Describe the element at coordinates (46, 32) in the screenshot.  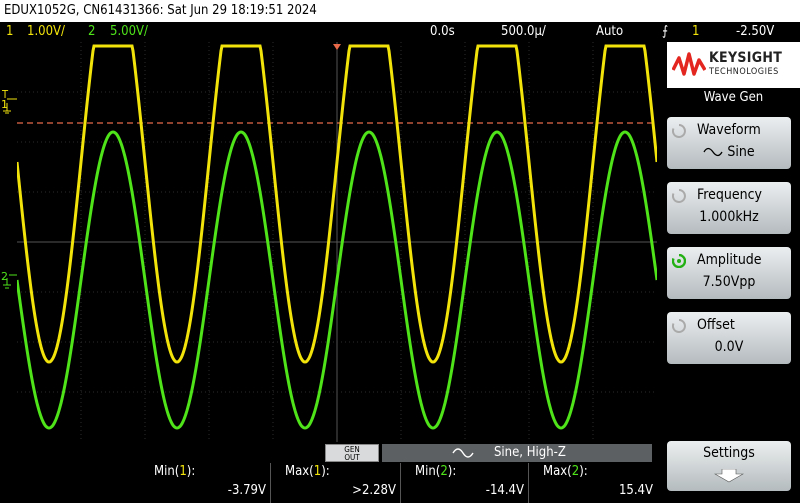
I see `ch1-scale: 1.00V/` at that location.